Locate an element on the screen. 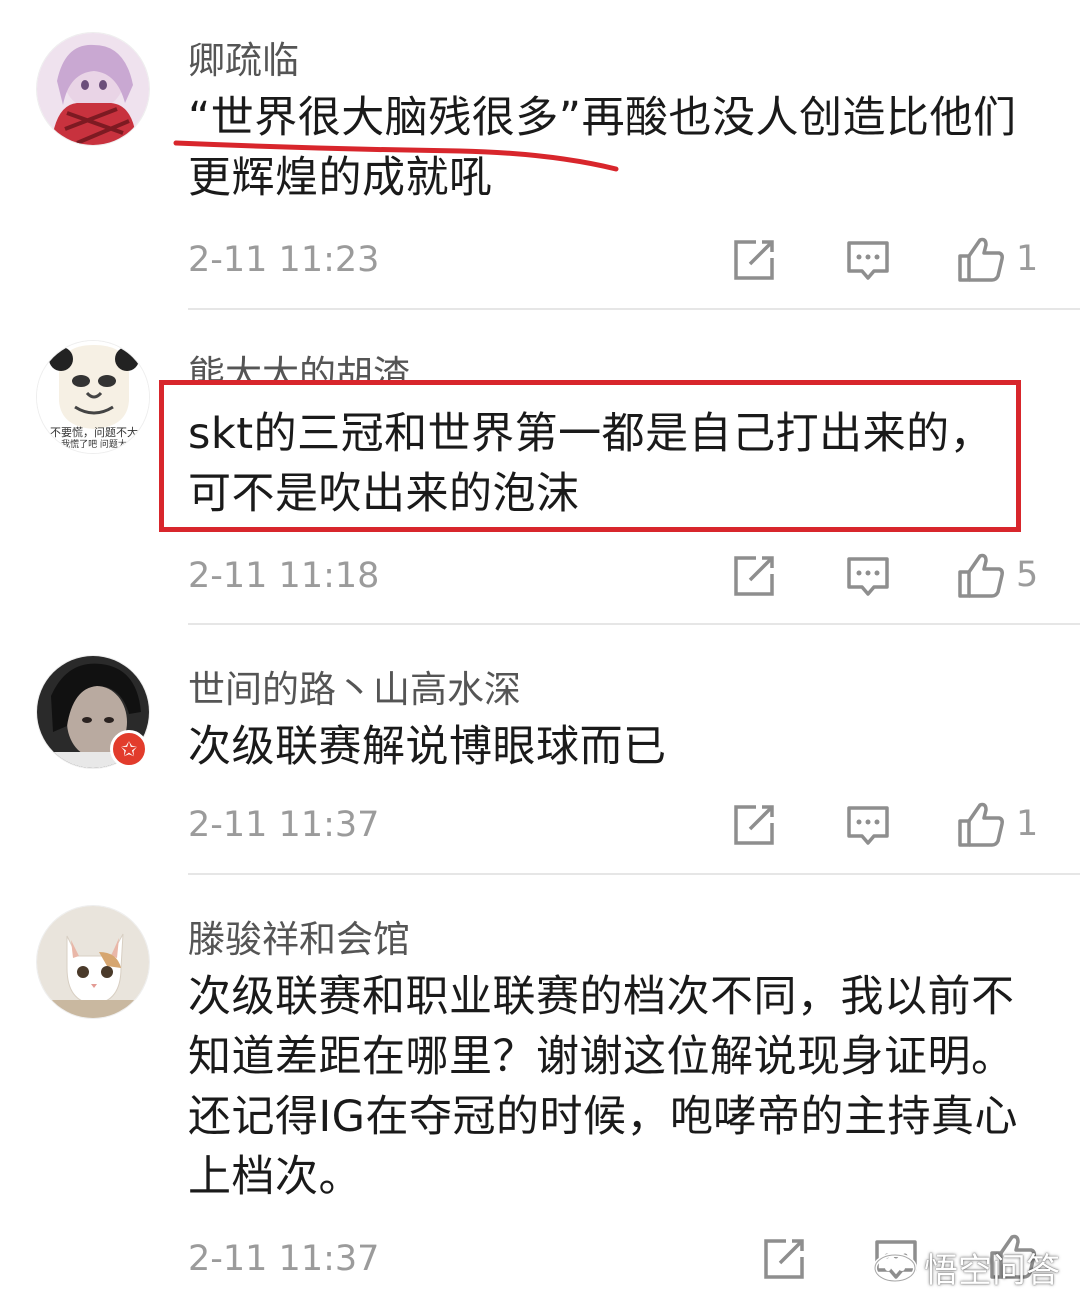 The height and width of the screenshot is (1308, 1080). watermark: 悟空问答 is located at coordinates (966, 1267).